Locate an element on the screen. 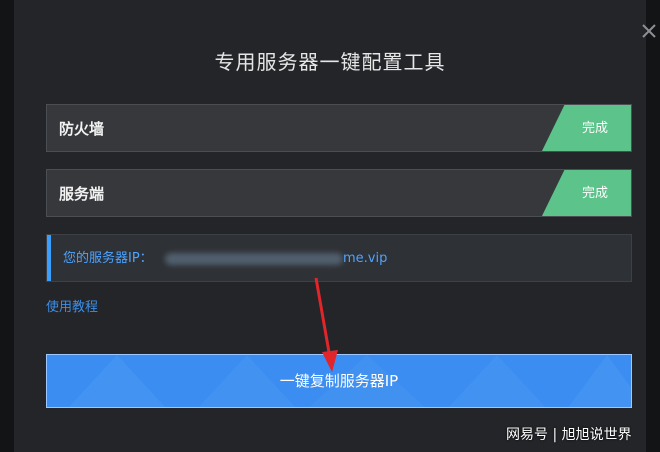 The width and height of the screenshot is (660, 452). redacted-ip-blur is located at coordinates (254, 259).